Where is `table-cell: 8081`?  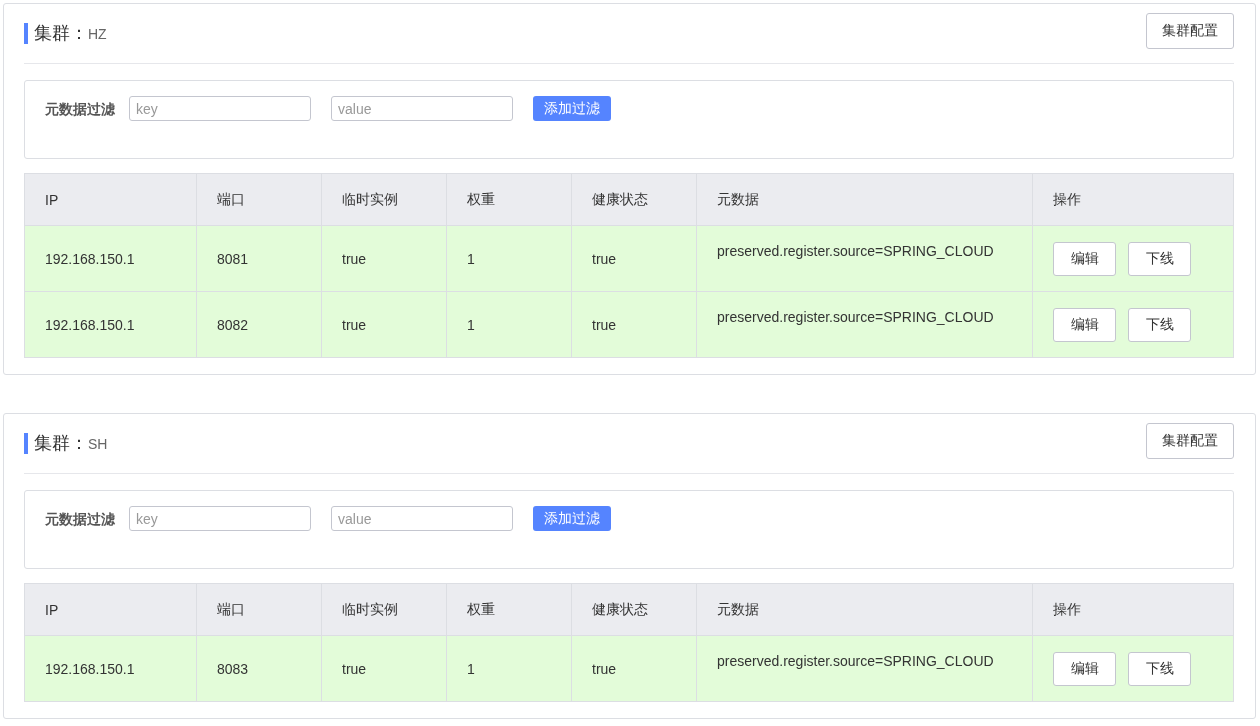
table-cell: 8081 is located at coordinates (259, 258).